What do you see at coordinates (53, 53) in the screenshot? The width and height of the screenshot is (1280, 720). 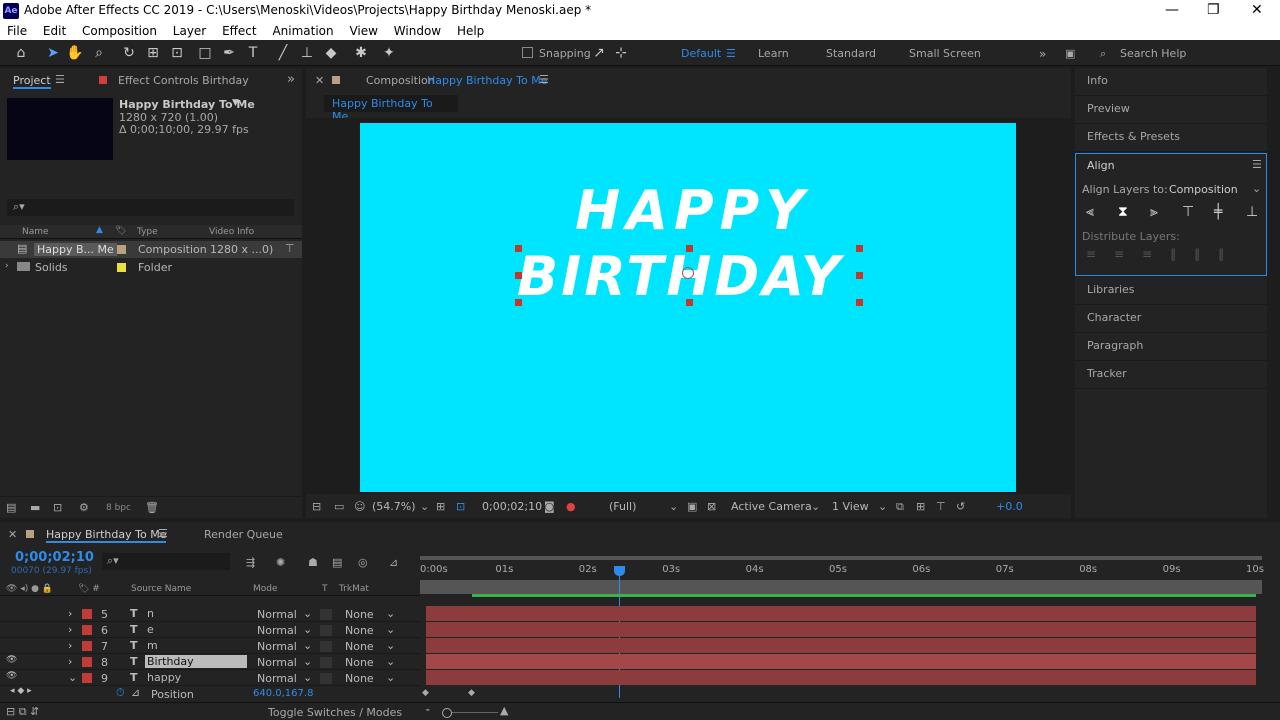 I see `selection-tool-icon: ➤` at bounding box center [53, 53].